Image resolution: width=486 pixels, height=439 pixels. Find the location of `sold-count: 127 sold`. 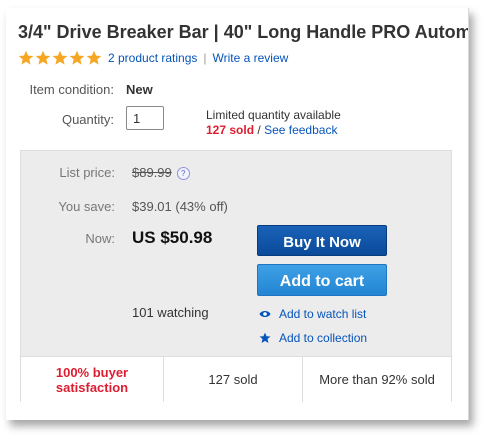

sold-count: 127 sold is located at coordinates (230, 130).